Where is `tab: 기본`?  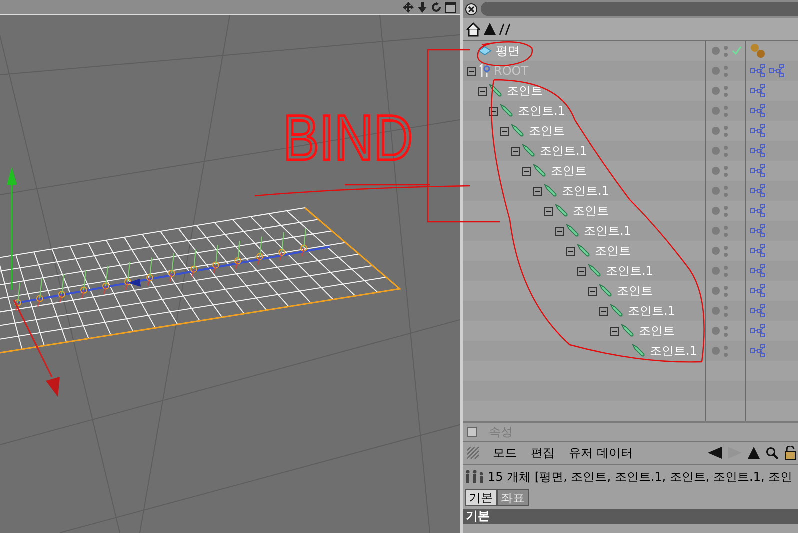 tab: 기본 is located at coordinates (481, 497).